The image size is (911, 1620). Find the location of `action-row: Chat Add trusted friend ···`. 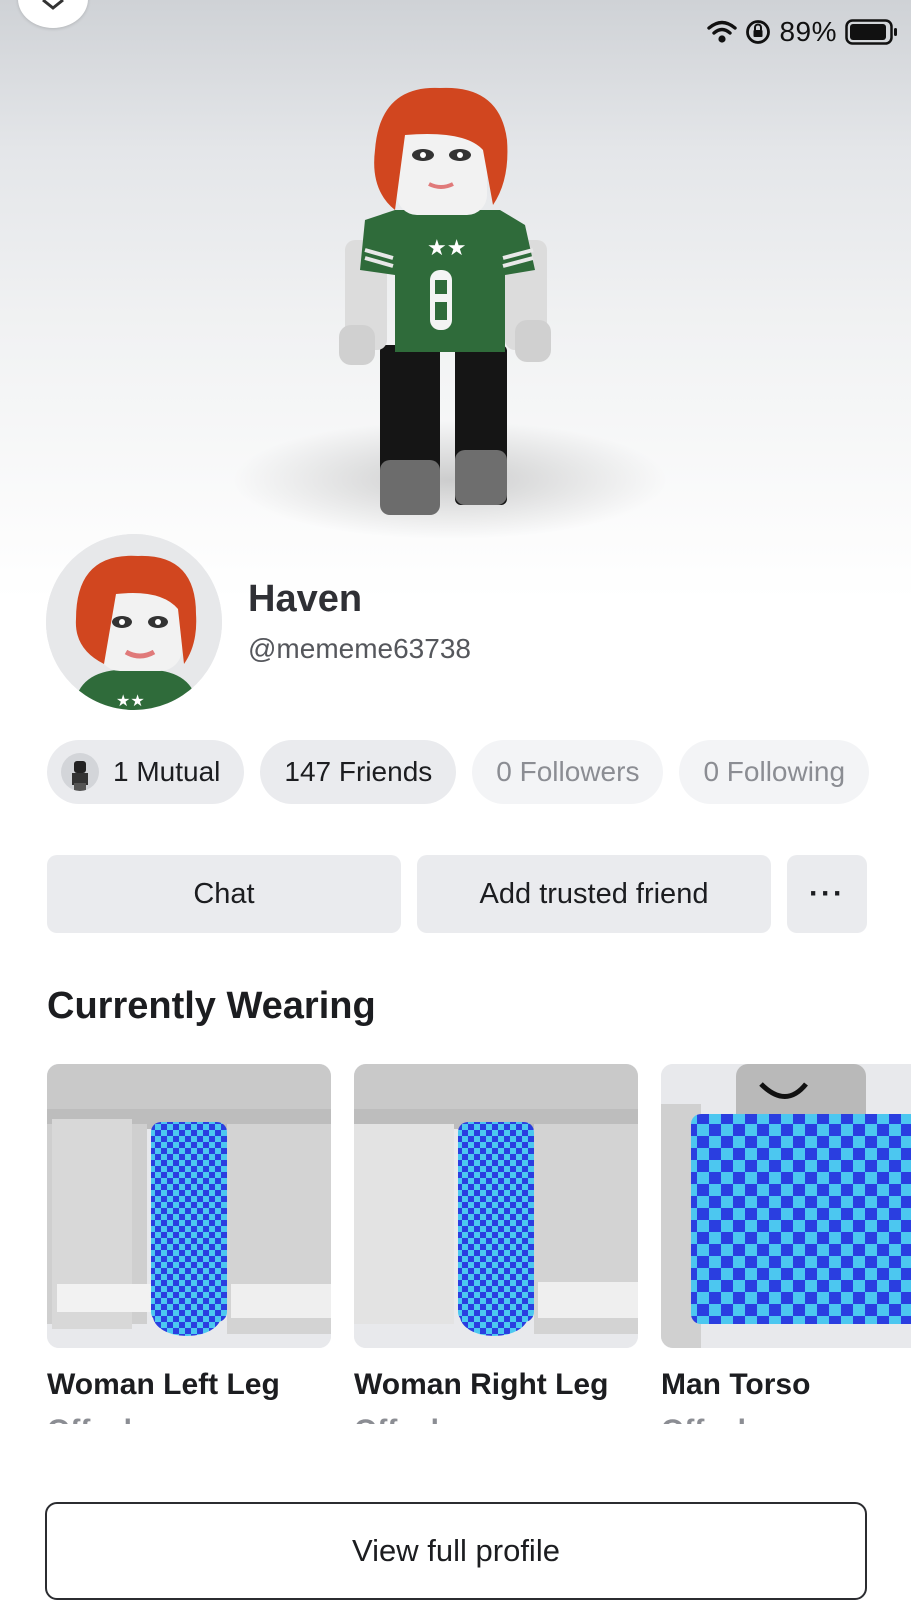

action-row: Chat Add trusted friend ··· is located at coordinates (457, 894).